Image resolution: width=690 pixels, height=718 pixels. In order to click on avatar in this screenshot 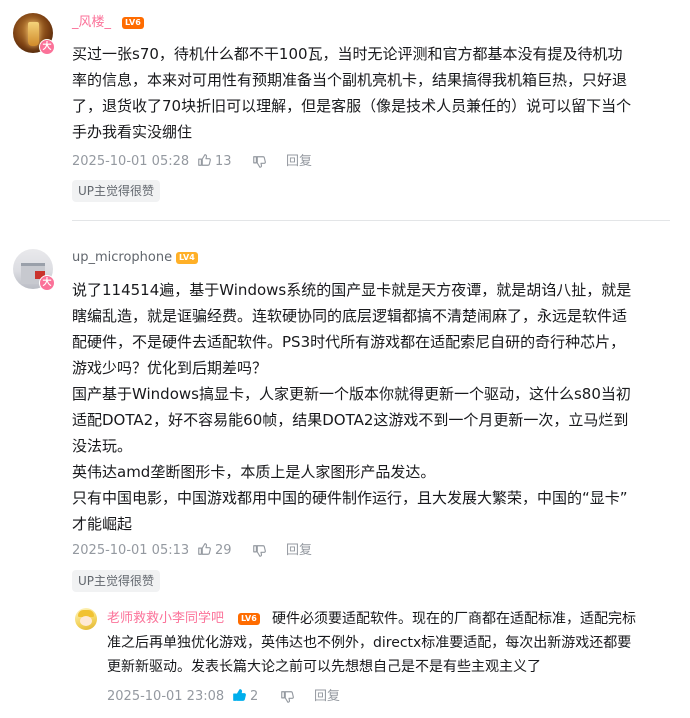, I will do `click(86, 619)`.